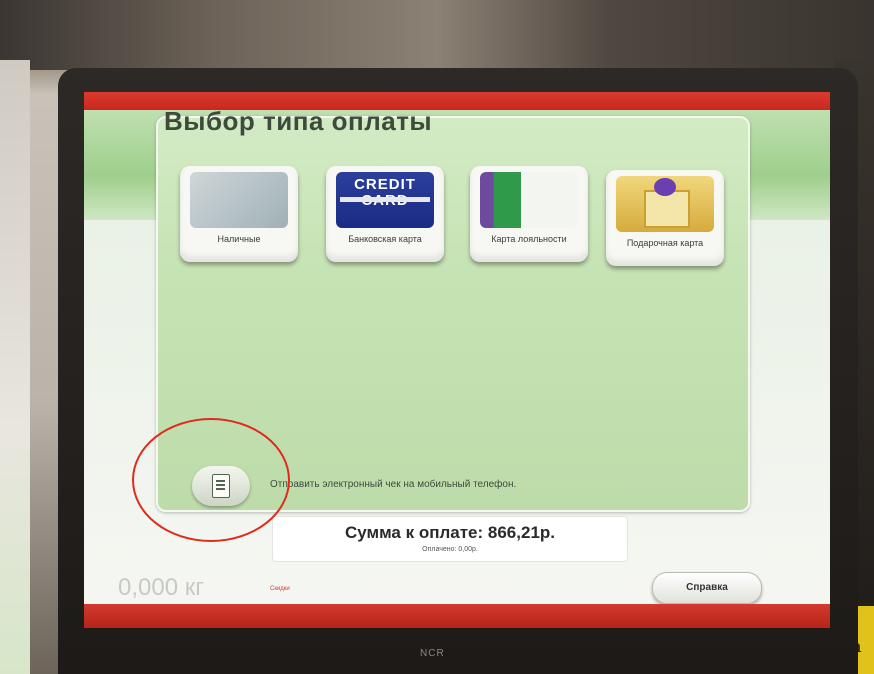  Describe the element at coordinates (385, 239) in the screenshot. I see `payment-option-label: Банковская карта` at that location.